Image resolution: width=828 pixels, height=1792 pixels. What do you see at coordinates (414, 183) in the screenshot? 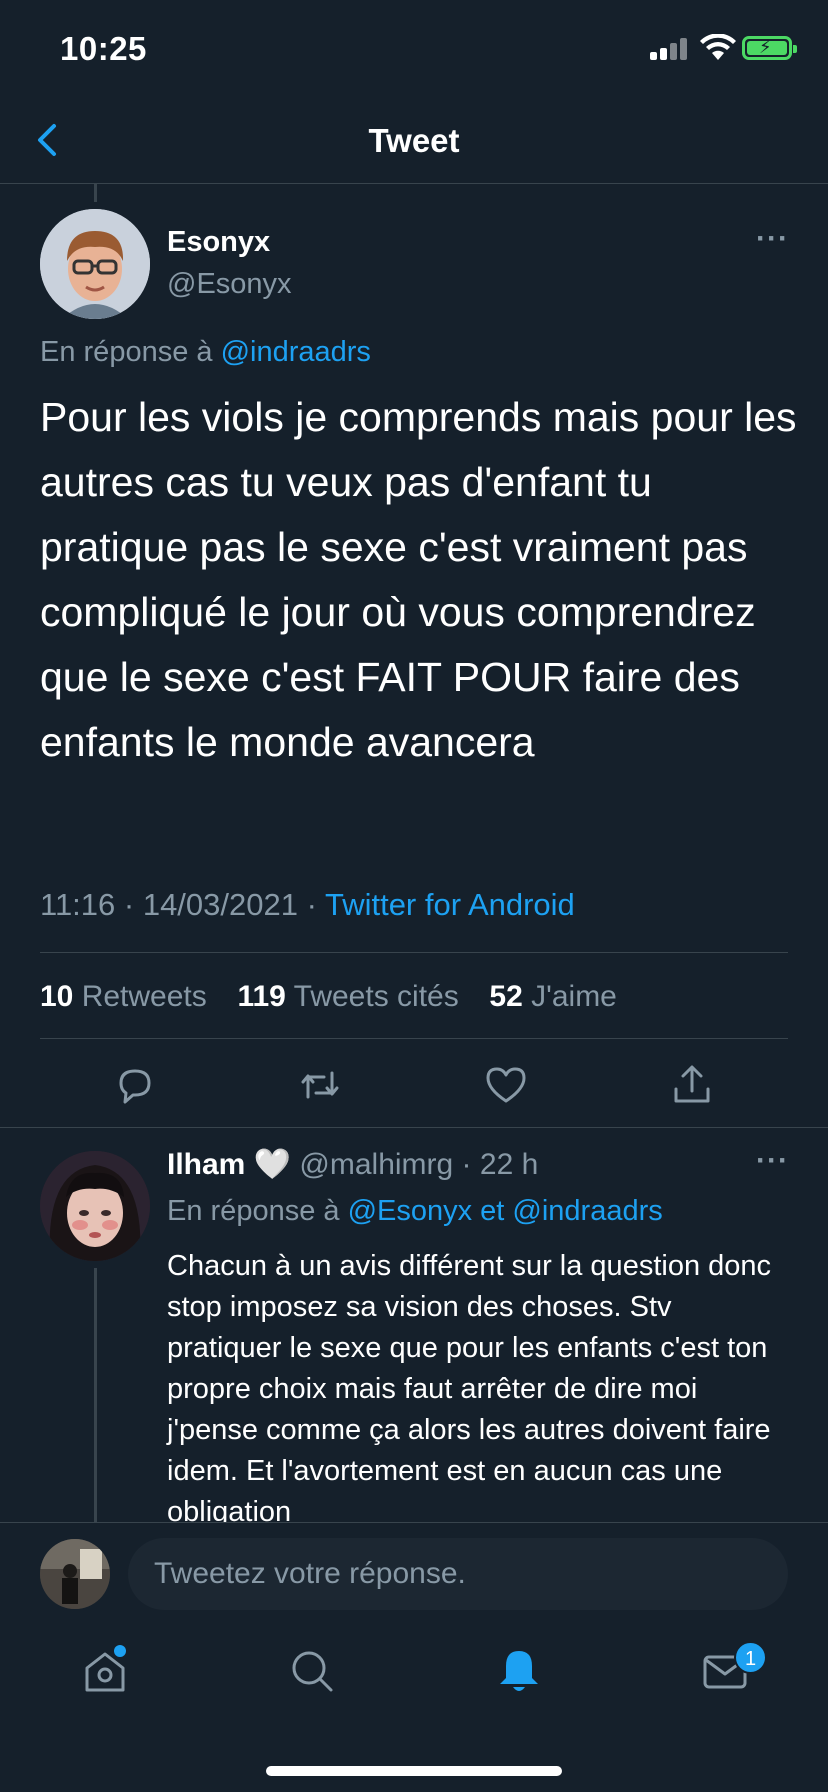
I see `nav-divider` at bounding box center [414, 183].